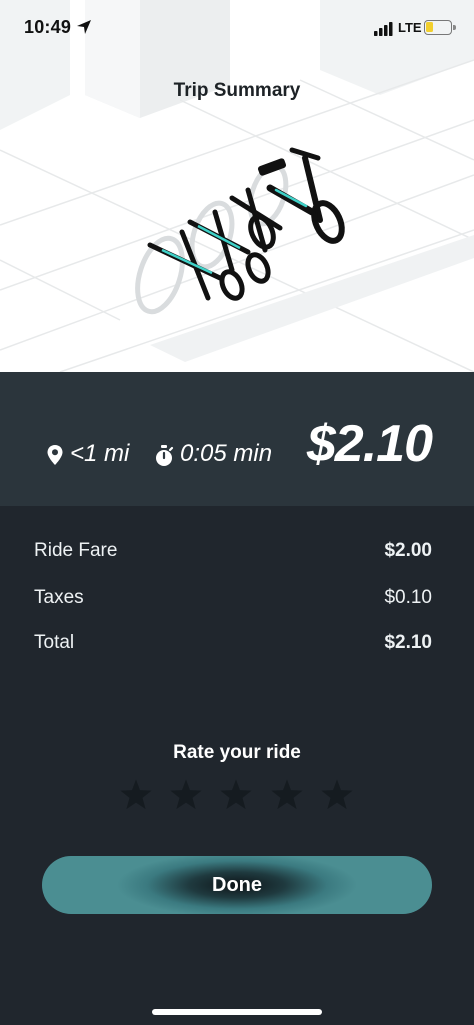 The width and height of the screenshot is (474, 1025). I want to click on scooters-icon, so click(240, 231).